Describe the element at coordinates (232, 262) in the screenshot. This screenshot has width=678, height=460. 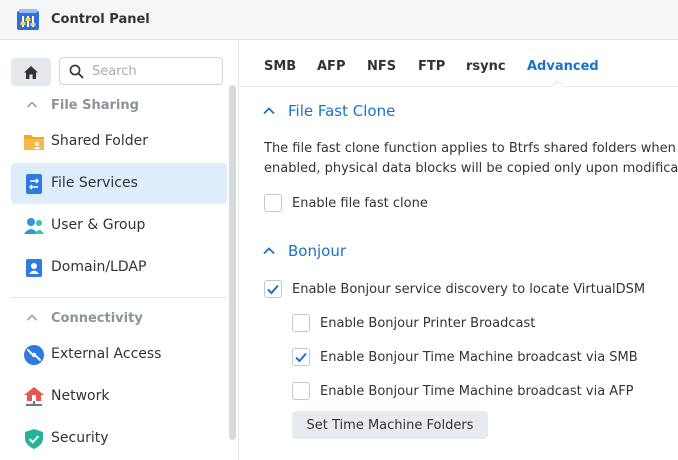
I see `sidebar-scrollbar` at that location.